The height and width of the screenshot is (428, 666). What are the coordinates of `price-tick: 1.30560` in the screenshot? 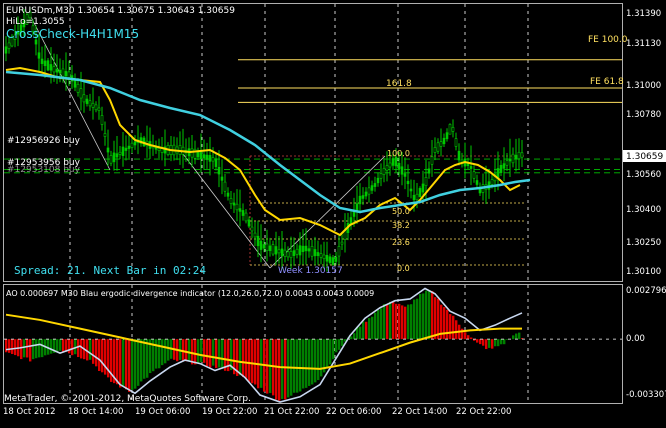 It's located at (643, 175).